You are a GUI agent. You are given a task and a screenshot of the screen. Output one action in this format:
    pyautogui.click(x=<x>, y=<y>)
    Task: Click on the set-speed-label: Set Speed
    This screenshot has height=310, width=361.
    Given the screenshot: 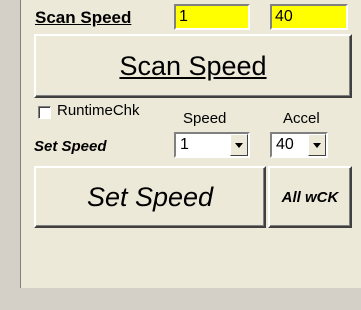 What is the action you would take?
    pyautogui.click(x=70, y=146)
    